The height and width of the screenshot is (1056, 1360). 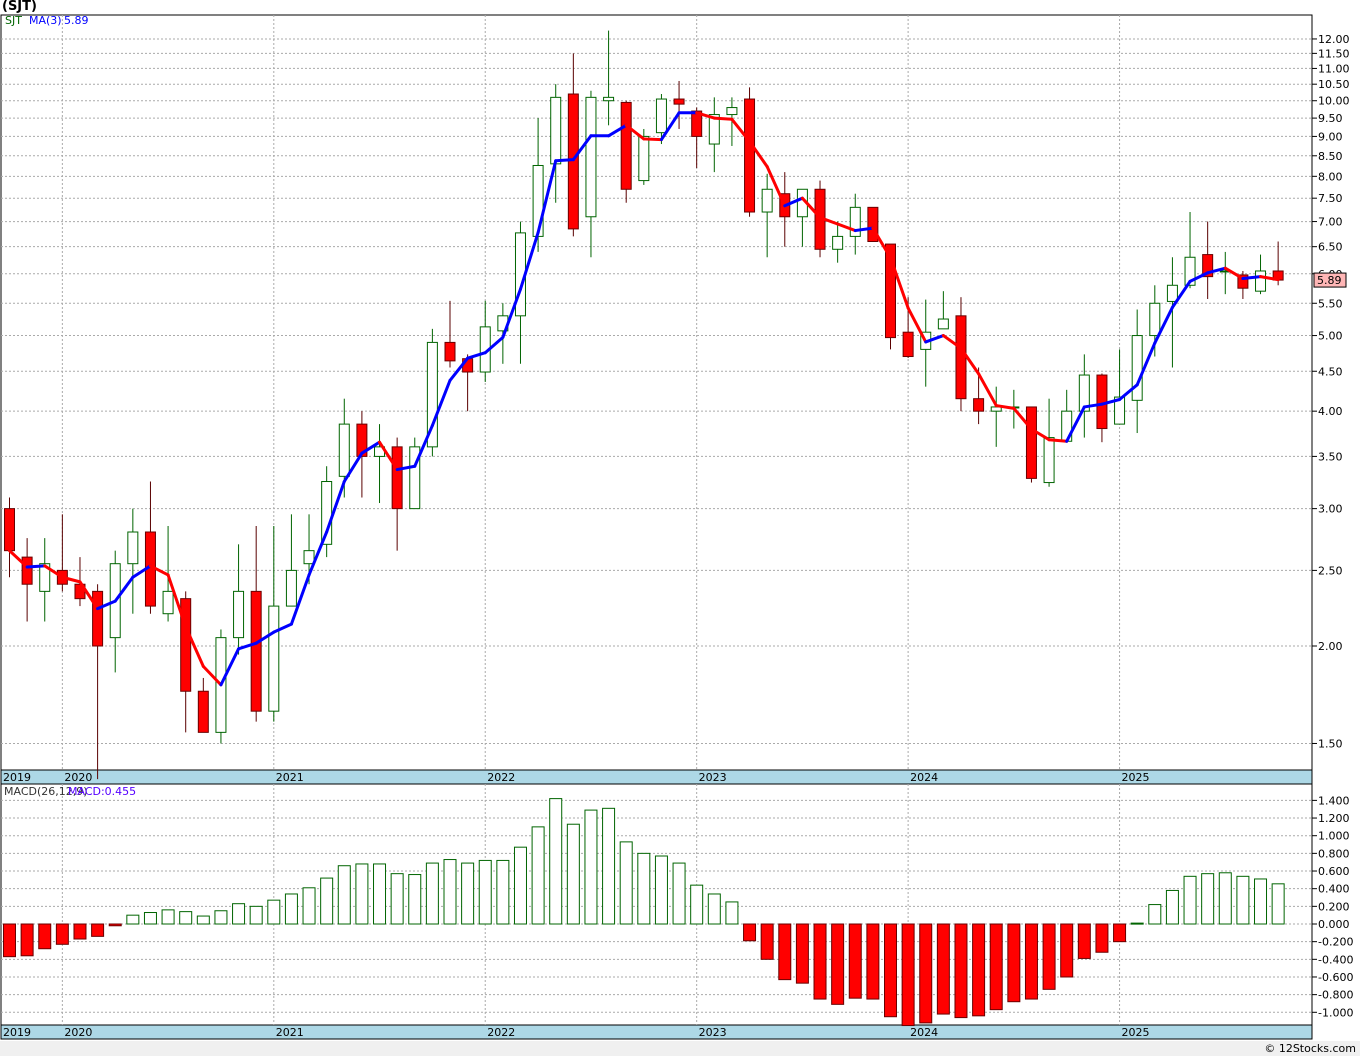 What do you see at coordinates (1330, 156) in the screenshot?
I see `price-tick-label: 8.50` at bounding box center [1330, 156].